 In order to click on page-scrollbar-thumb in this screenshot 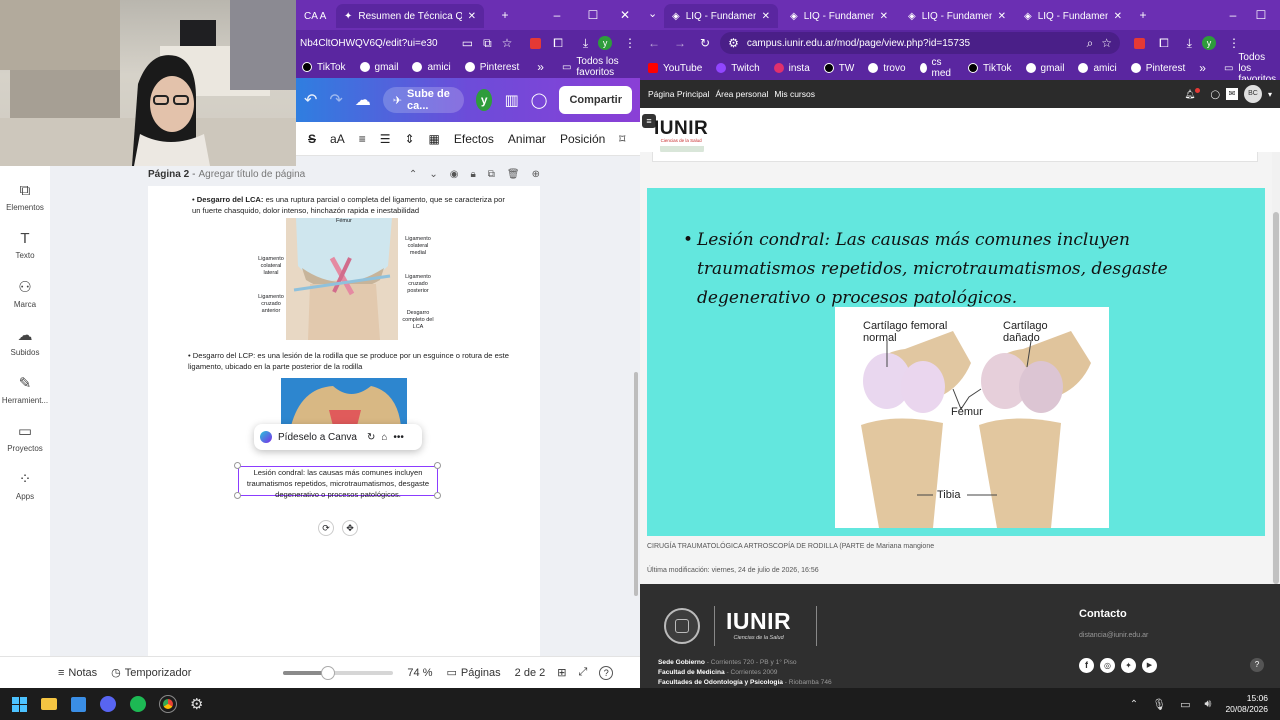, I will do `click(1276, 398)`.